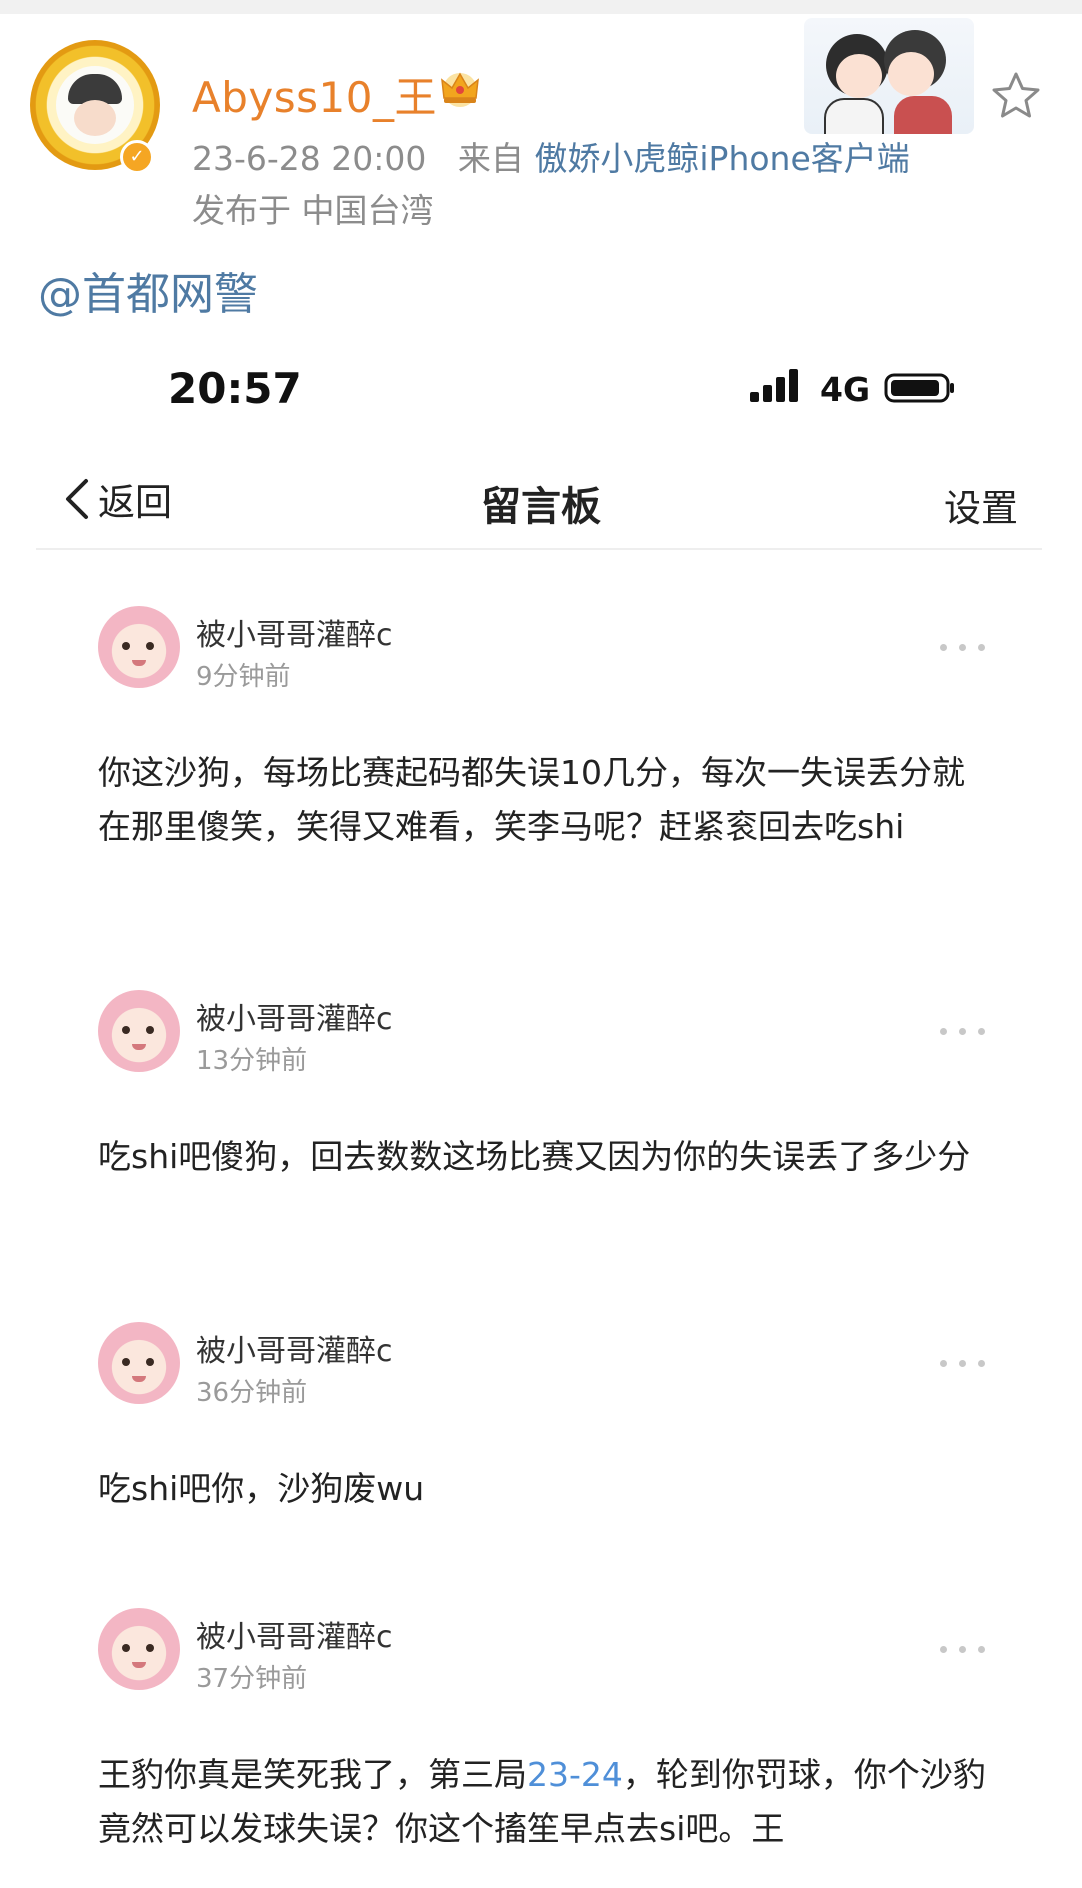  Describe the element at coordinates (981, 505) in the screenshot. I see `settings-button: 设置` at that location.